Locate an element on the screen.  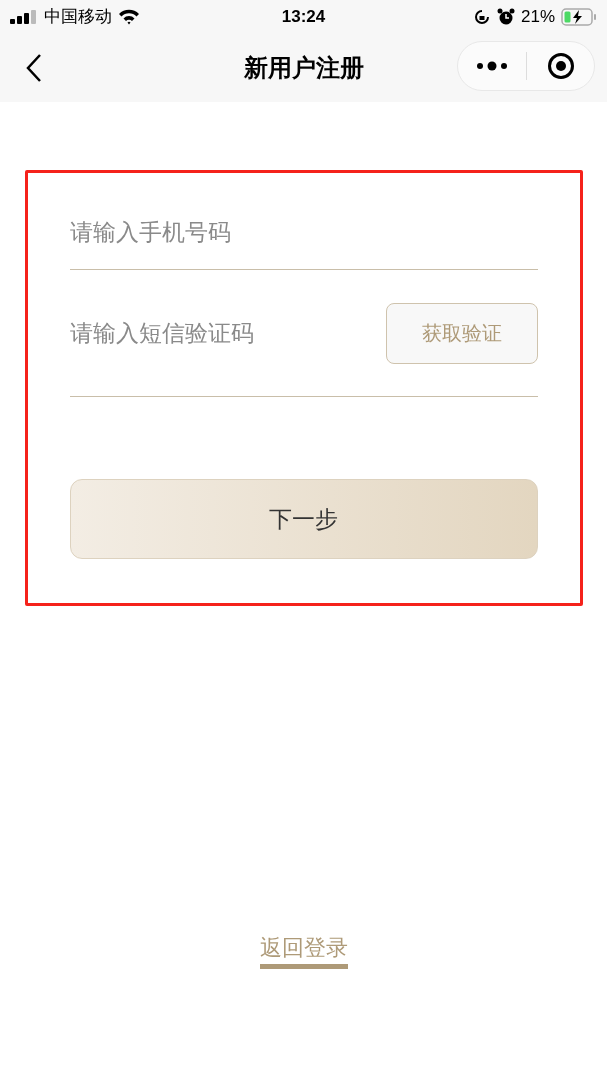
carrier-name: 中国移动 is located at coordinates (78, 17).